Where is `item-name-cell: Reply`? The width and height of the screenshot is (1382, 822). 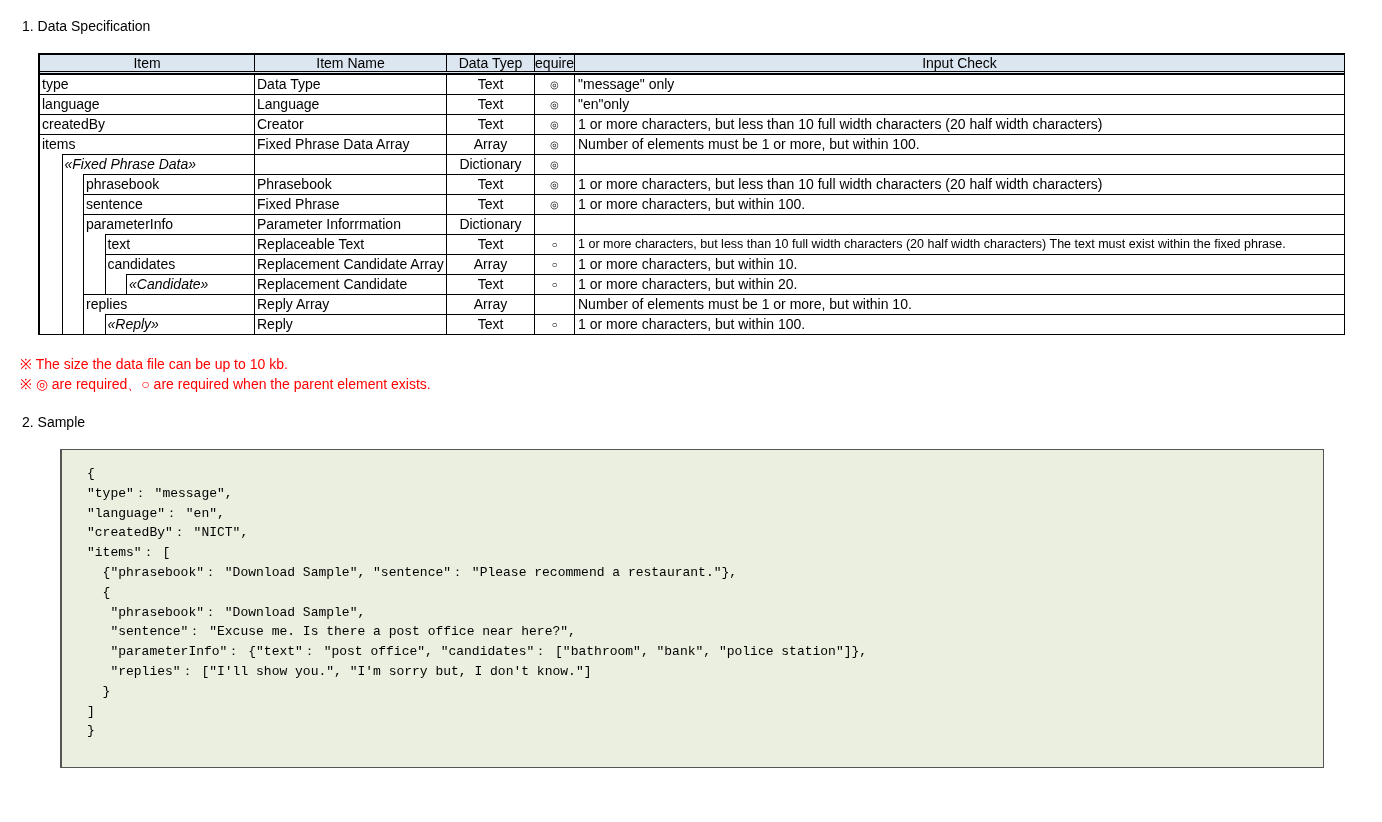
item-name-cell: Reply is located at coordinates (351, 324).